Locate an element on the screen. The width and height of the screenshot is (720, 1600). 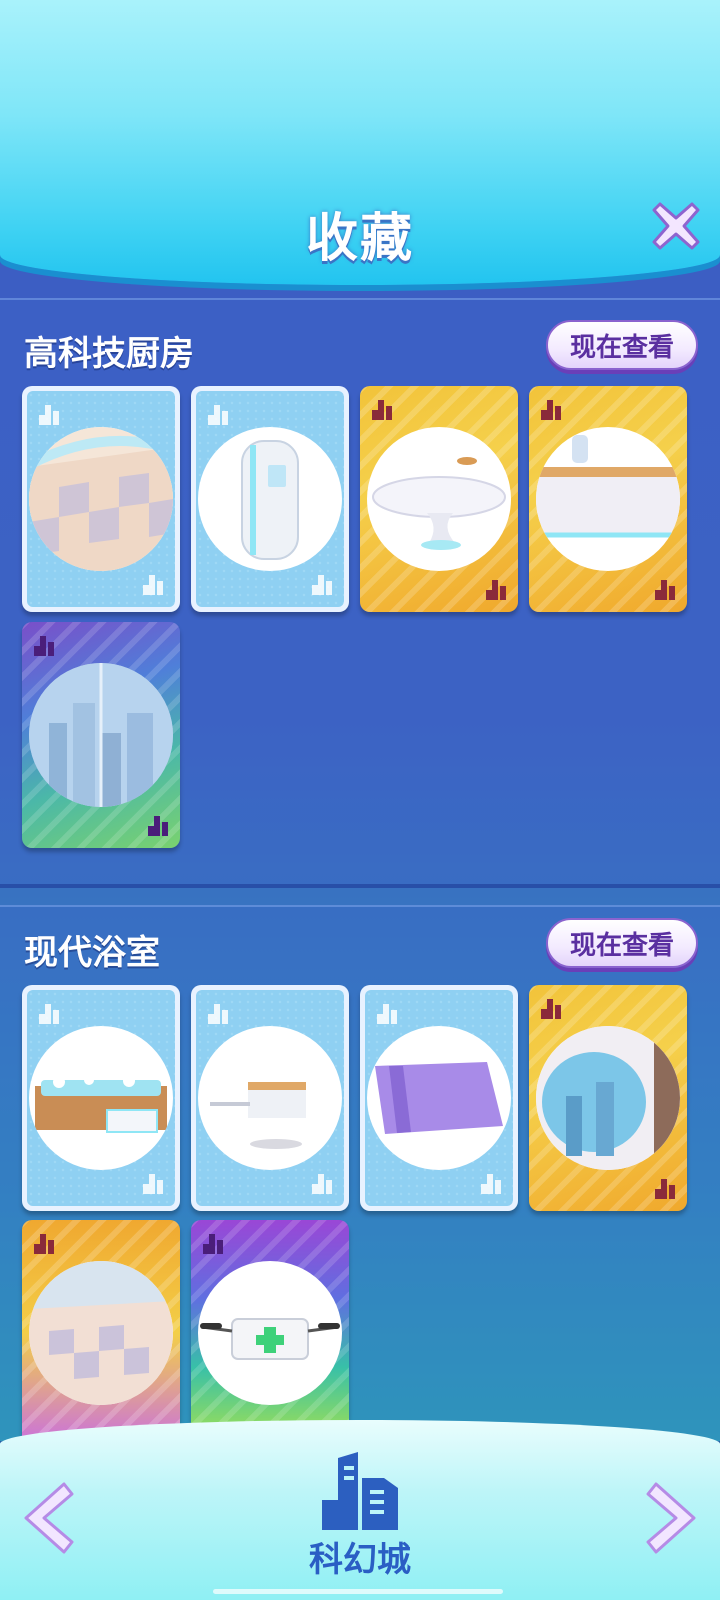
collection-card-round-table is located at coordinates (439, 499).